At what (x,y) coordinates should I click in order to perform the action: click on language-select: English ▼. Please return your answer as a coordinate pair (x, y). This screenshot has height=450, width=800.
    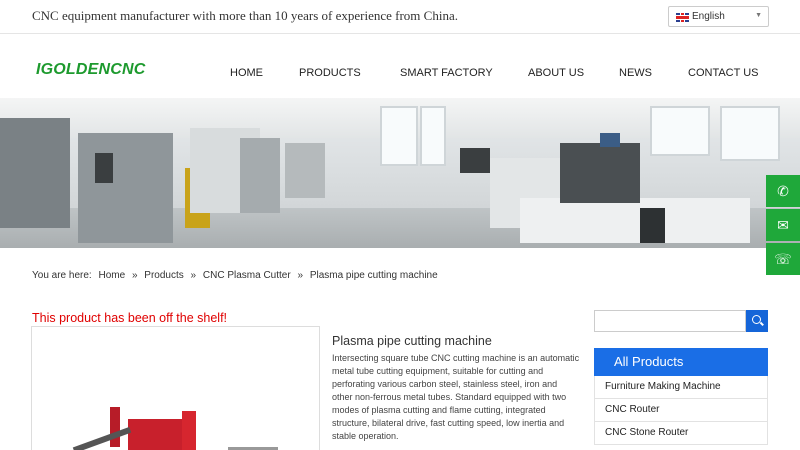
    Looking at the image, I should click on (718, 16).